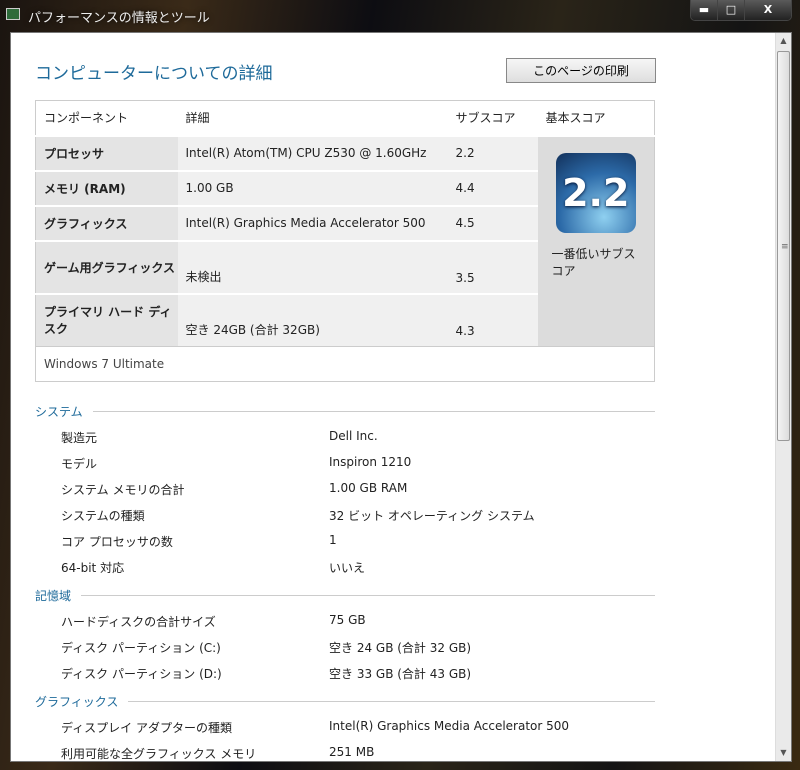 The height and width of the screenshot is (770, 800). What do you see at coordinates (595, 192) in the screenshot?
I see `base-score-badge: 2.2` at bounding box center [595, 192].